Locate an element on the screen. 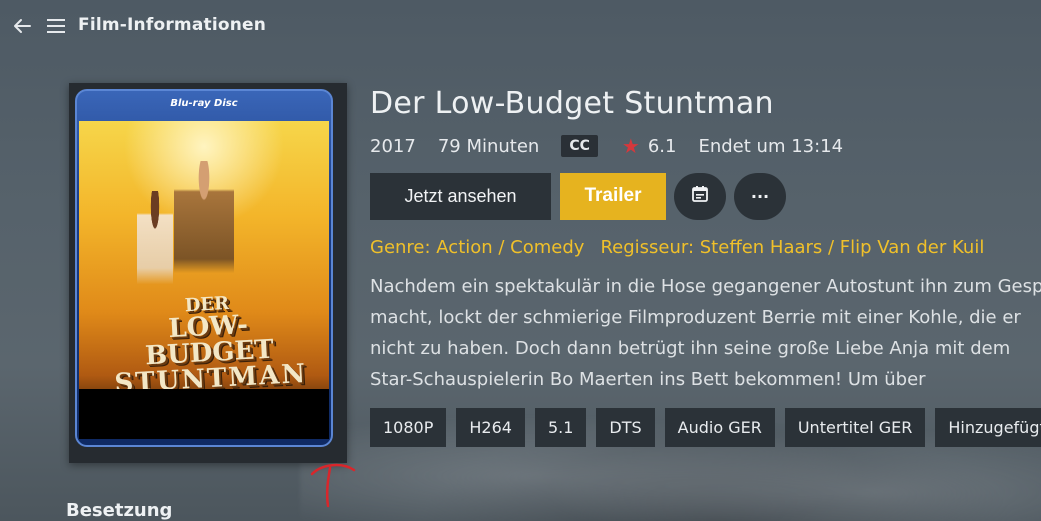 This screenshot has height=521, width=1041. trailer-button: Trailer is located at coordinates (613, 196).